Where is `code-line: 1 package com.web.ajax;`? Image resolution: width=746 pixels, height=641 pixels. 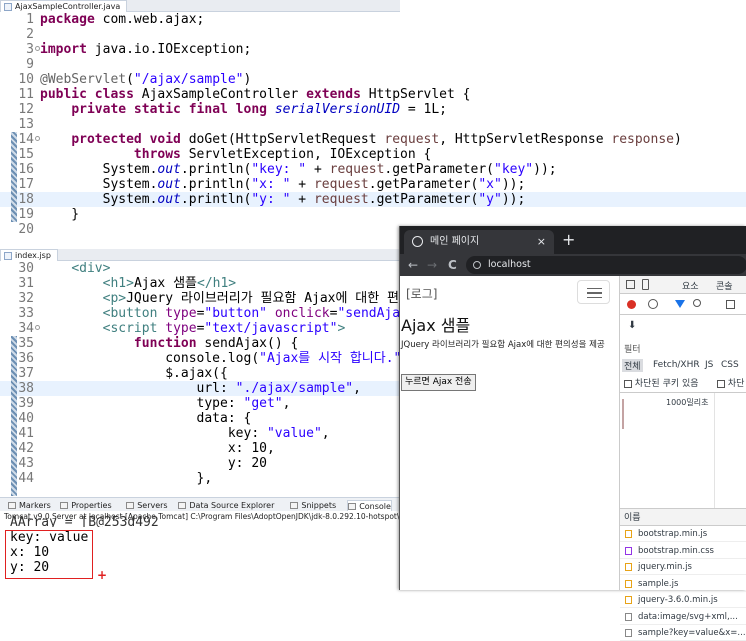 code-line: 1 package com.web.ajax; is located at coordinates (373, 19).